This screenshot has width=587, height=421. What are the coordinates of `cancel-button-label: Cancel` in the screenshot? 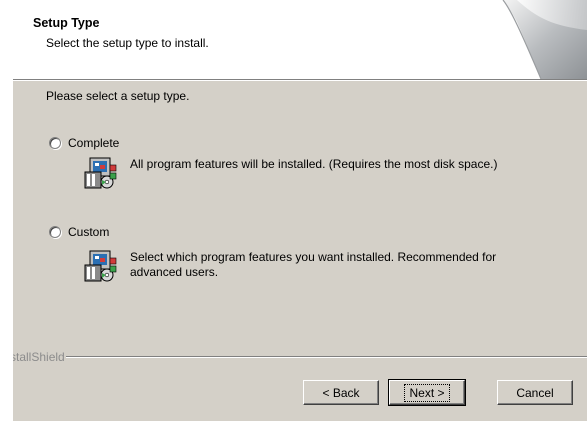 It's located at (535, 392).